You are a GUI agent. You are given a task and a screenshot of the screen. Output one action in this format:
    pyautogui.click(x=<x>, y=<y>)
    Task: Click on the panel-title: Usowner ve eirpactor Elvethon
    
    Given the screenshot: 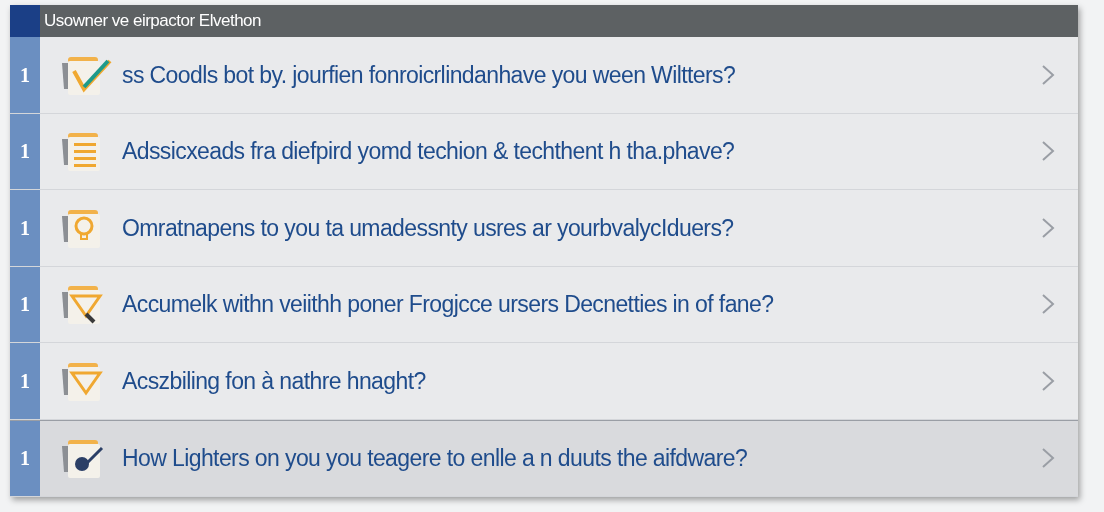 What is the action you would take?
    pyautogui.click(x=152, y=21)
    